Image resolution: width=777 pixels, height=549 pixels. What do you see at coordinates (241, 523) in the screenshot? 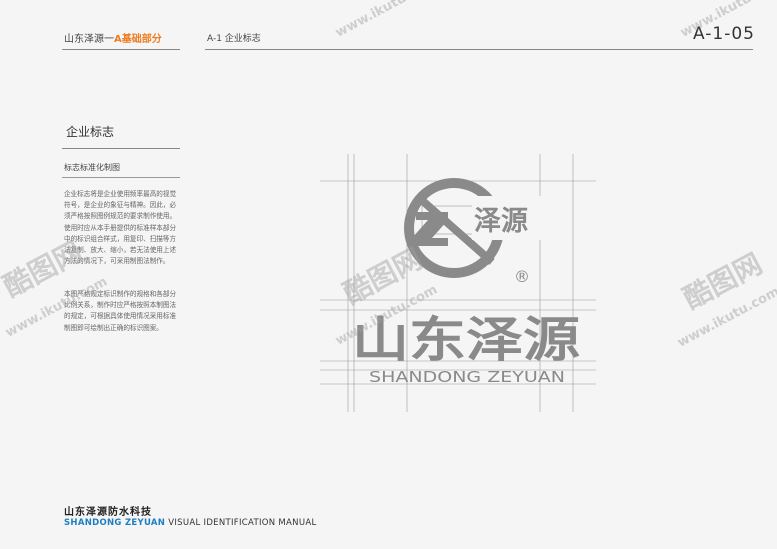
I see `footer-manual-title: VISUAL IDENTIFICATION MANUAL` at bounding box center [241, 523].